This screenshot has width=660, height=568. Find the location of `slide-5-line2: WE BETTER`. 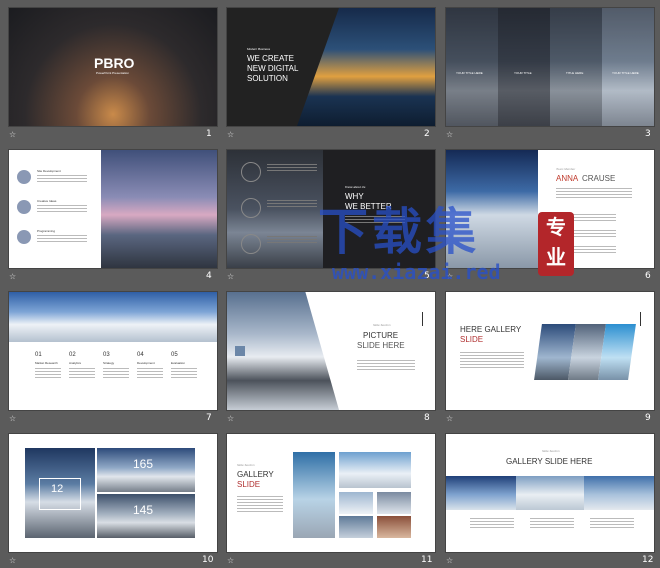

slide-5-line2: WE BETTER is located at coordinates (368, 206).